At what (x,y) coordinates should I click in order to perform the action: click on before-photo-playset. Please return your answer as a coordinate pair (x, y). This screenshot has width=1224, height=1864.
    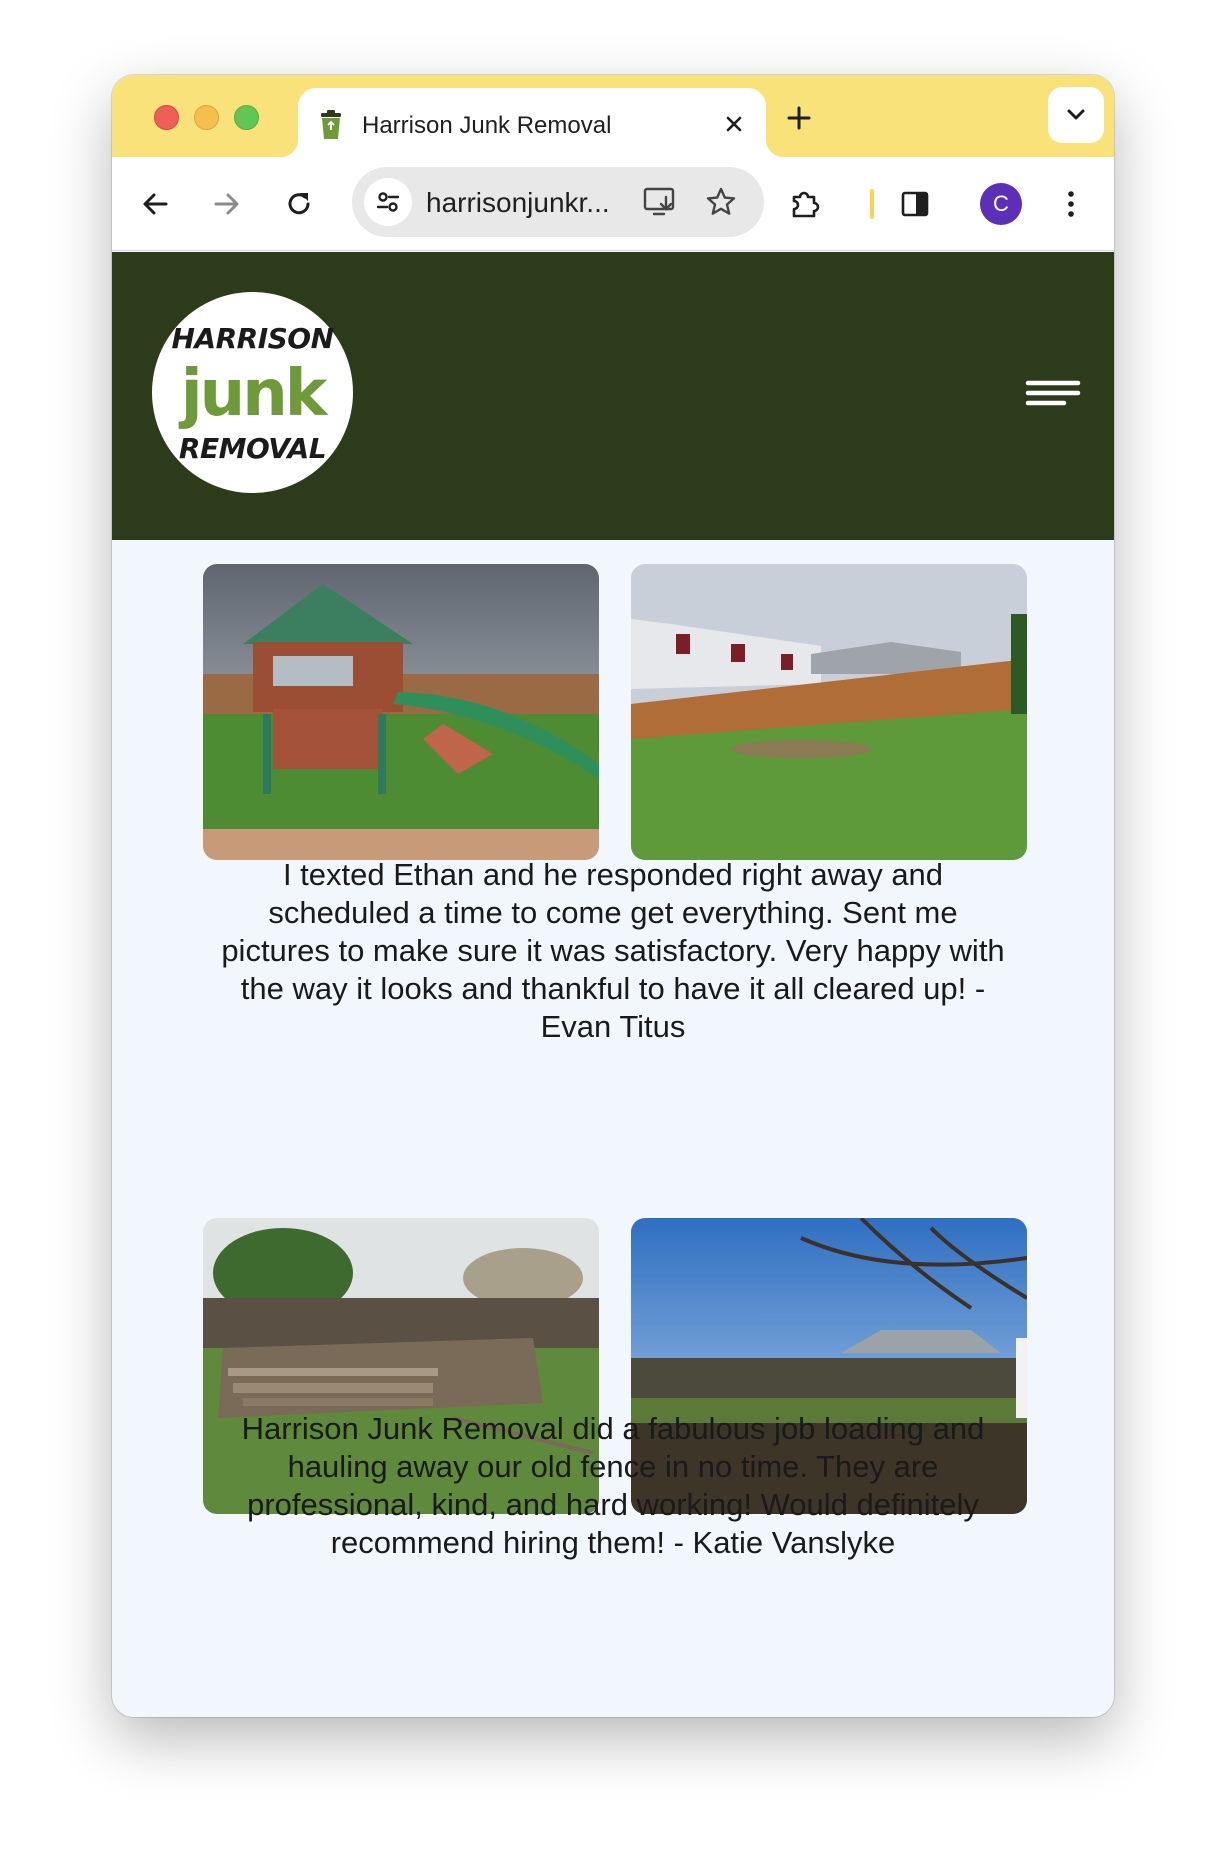
    Looking at the image, I should click on (401, 712).